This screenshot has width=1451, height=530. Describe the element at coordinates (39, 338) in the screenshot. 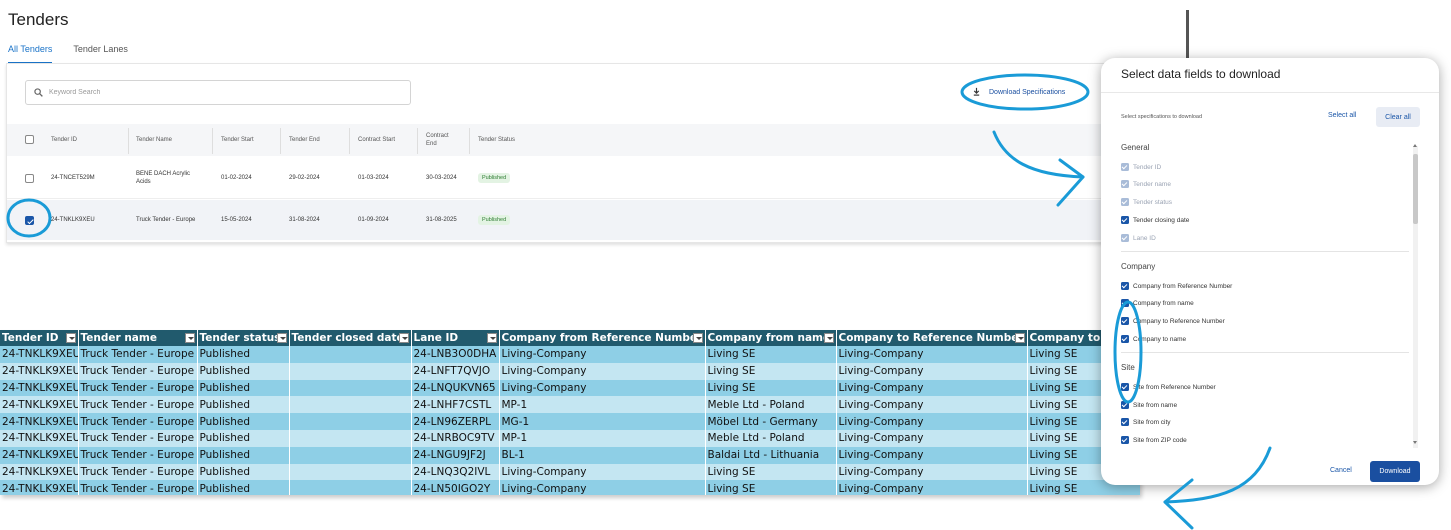

I see `excel-col-header: Tender ID` at that location.